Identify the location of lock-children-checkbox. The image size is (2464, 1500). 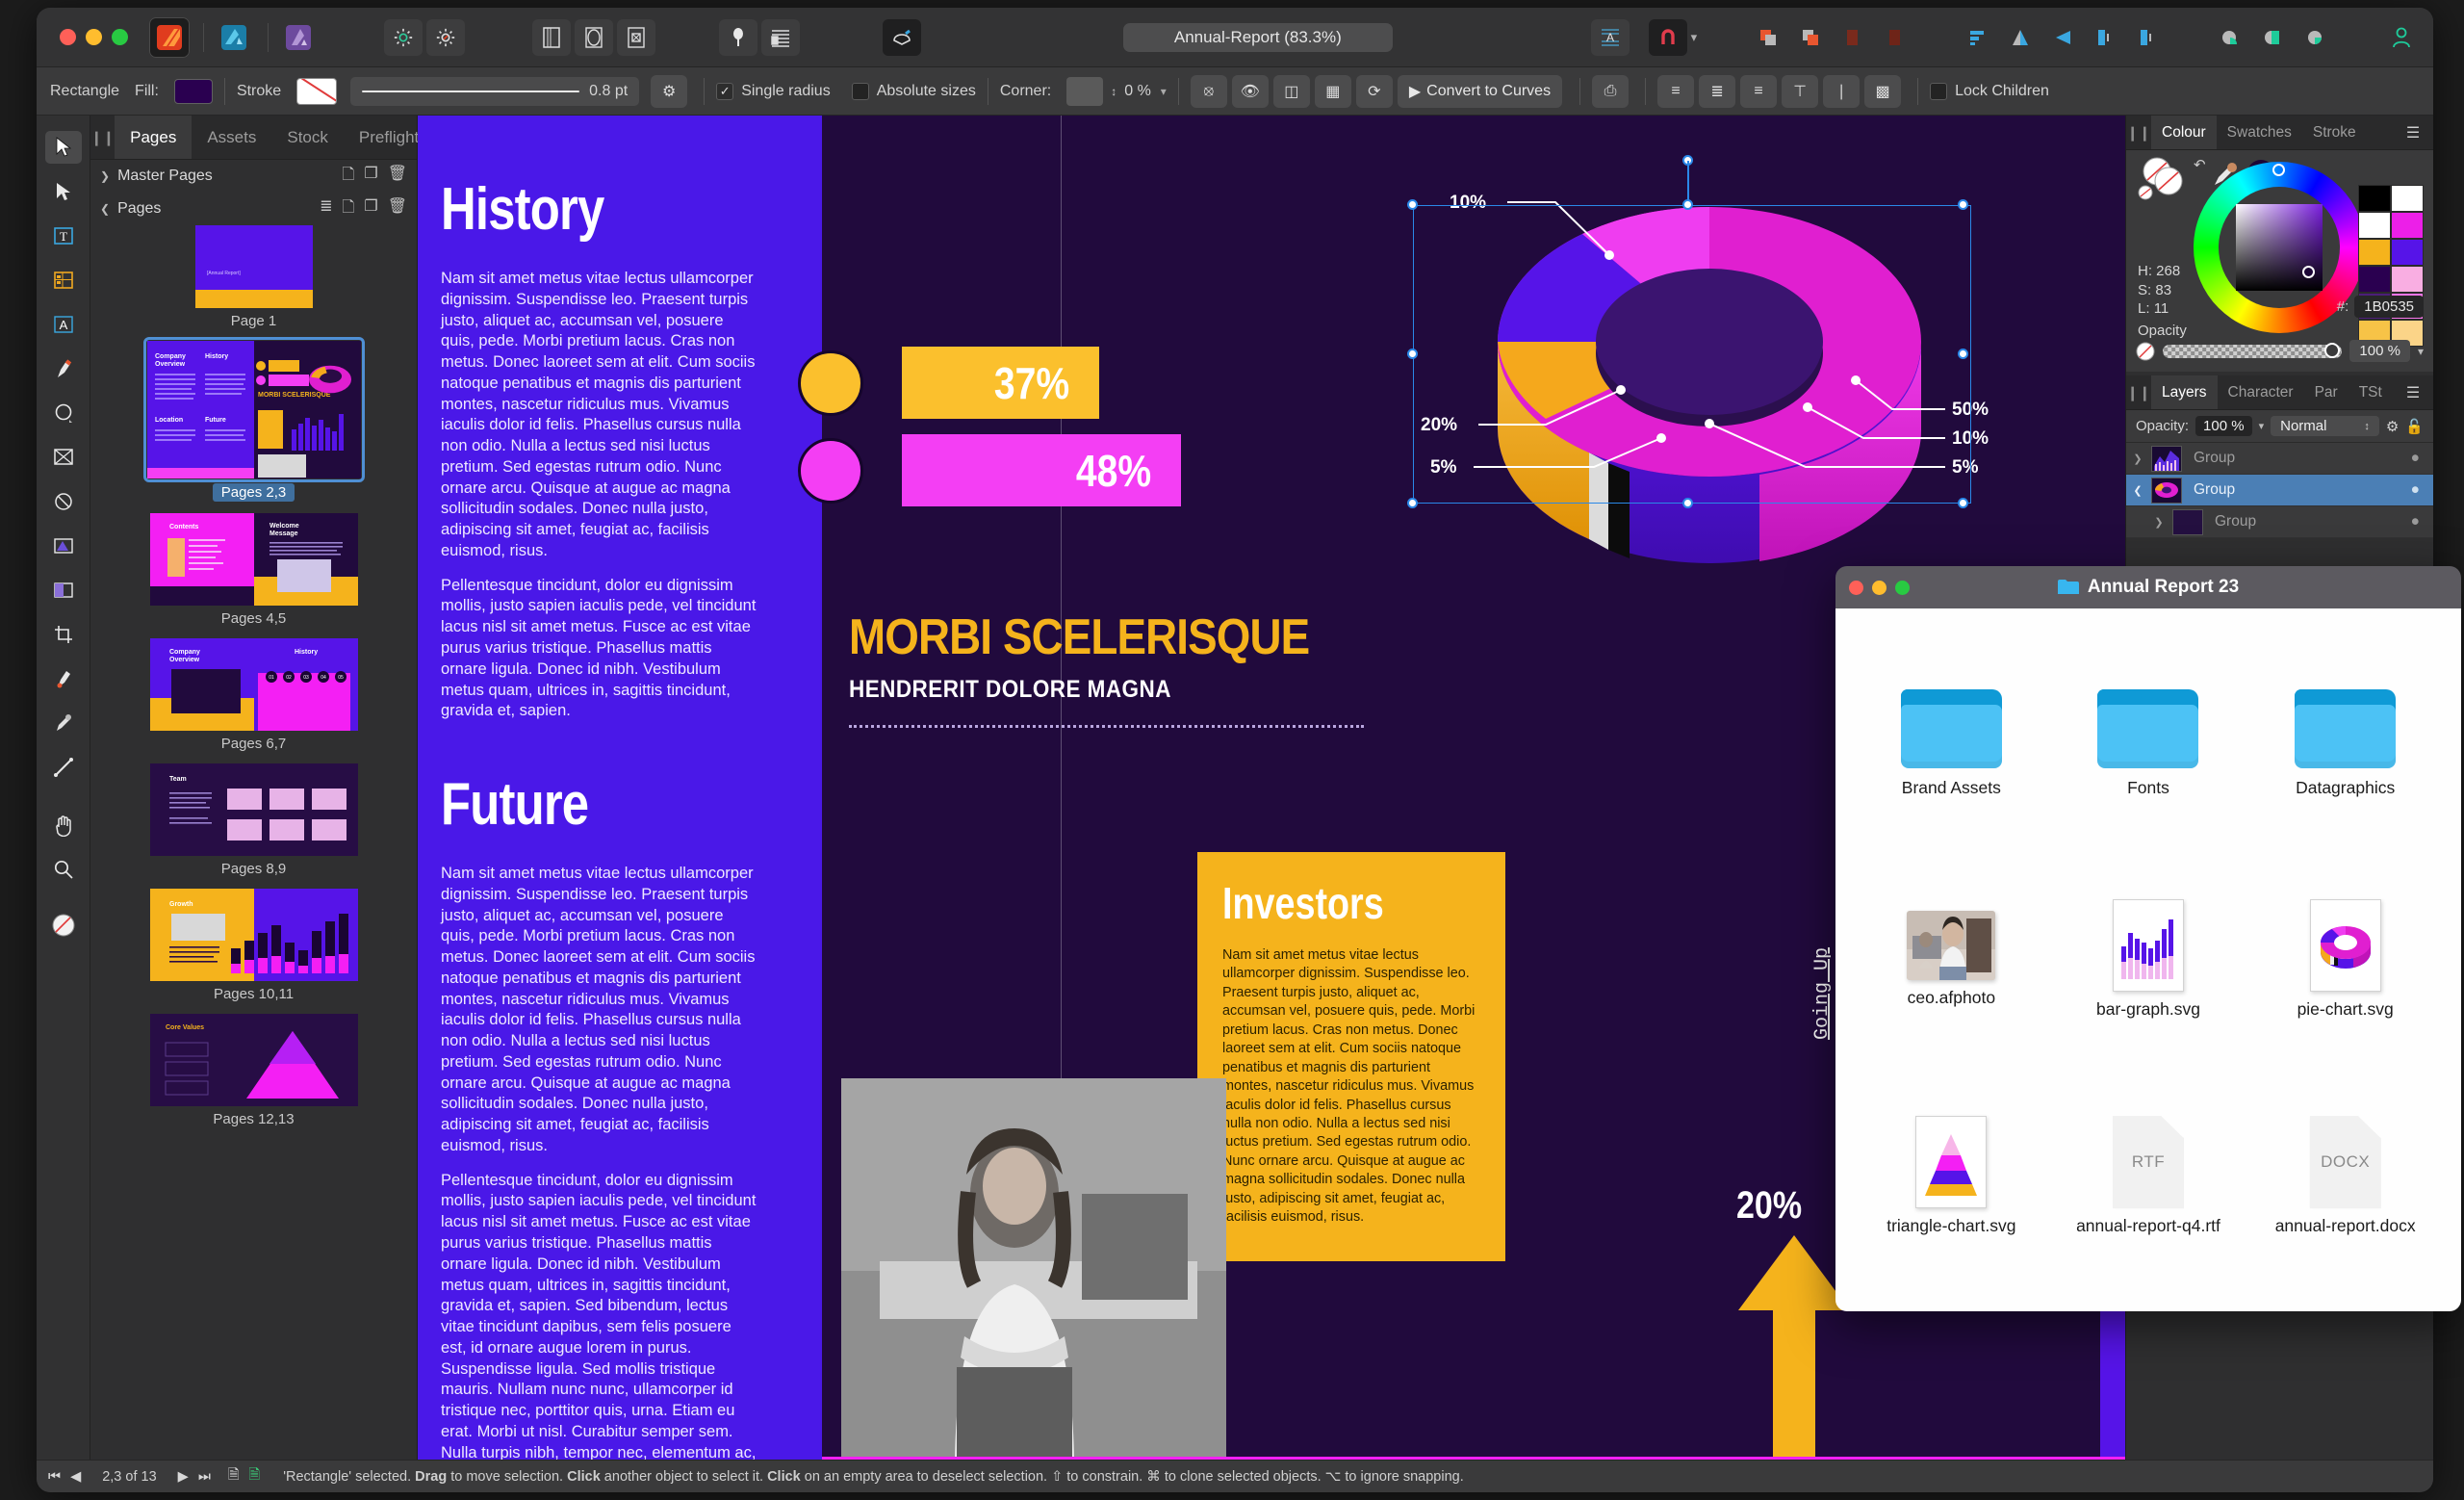
(1939, 91).